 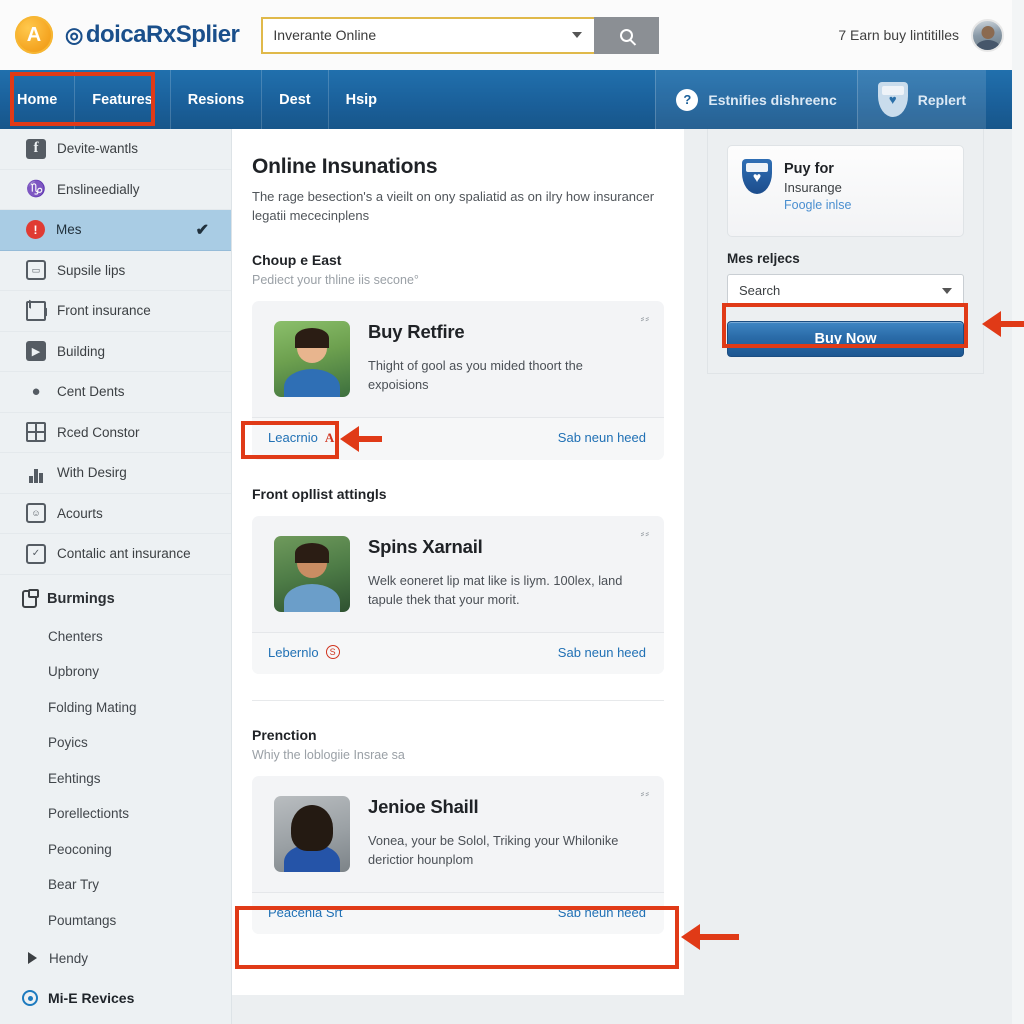 I want to click on grid-icon, so click(x=36, y=432).